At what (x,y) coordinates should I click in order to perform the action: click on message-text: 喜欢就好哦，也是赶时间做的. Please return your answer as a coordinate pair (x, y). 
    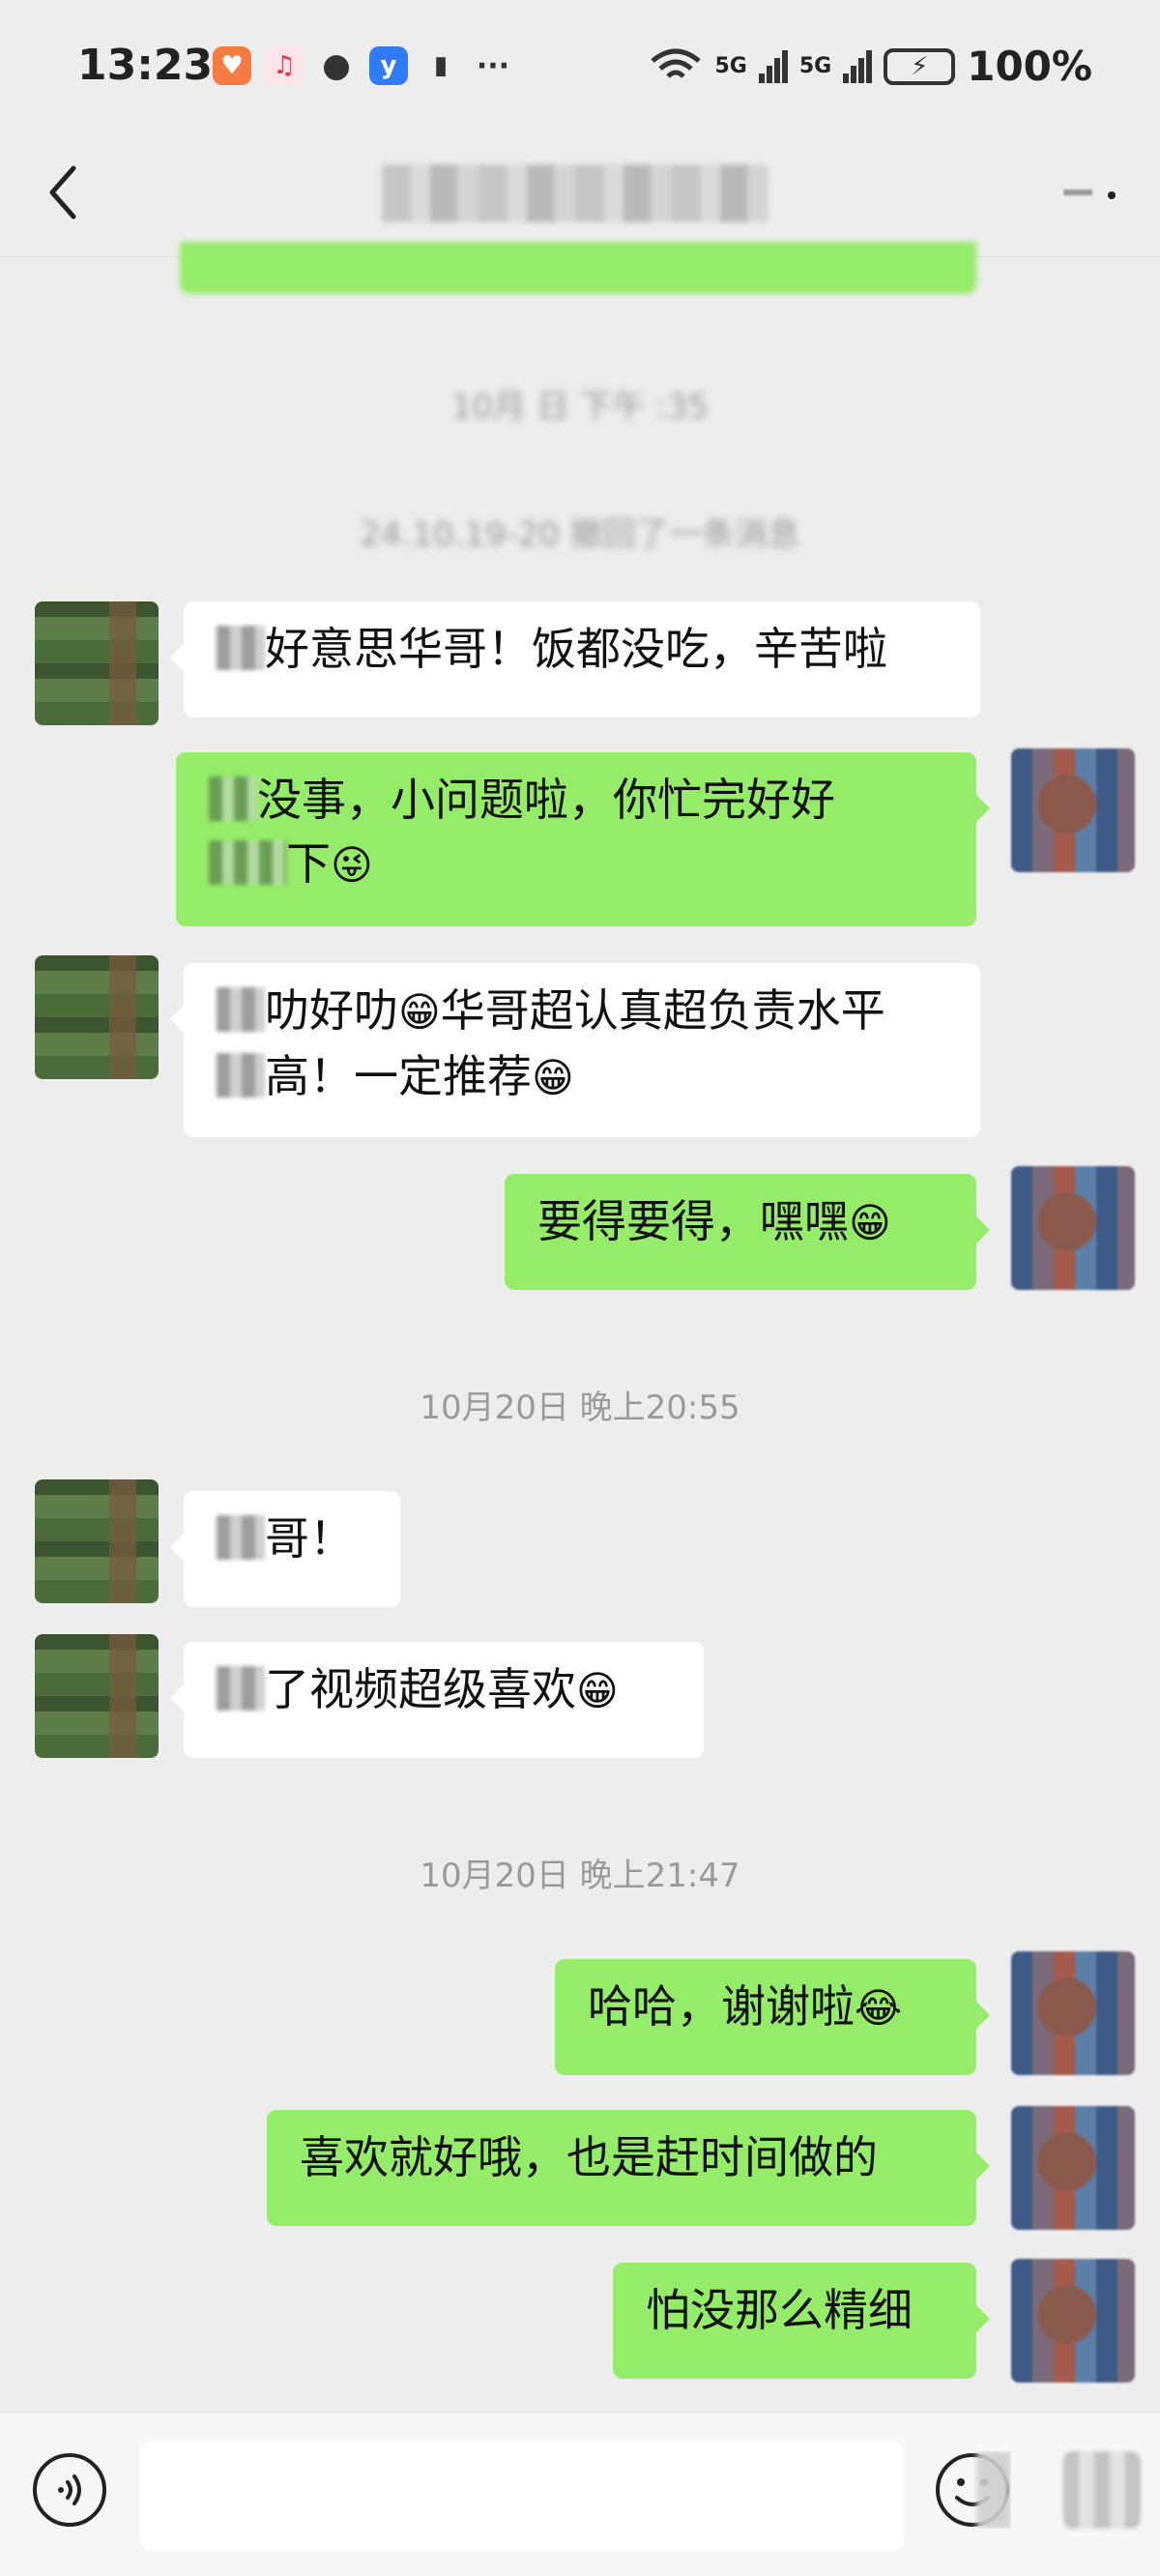
    Looking at the image, I should click on (589, 2157).